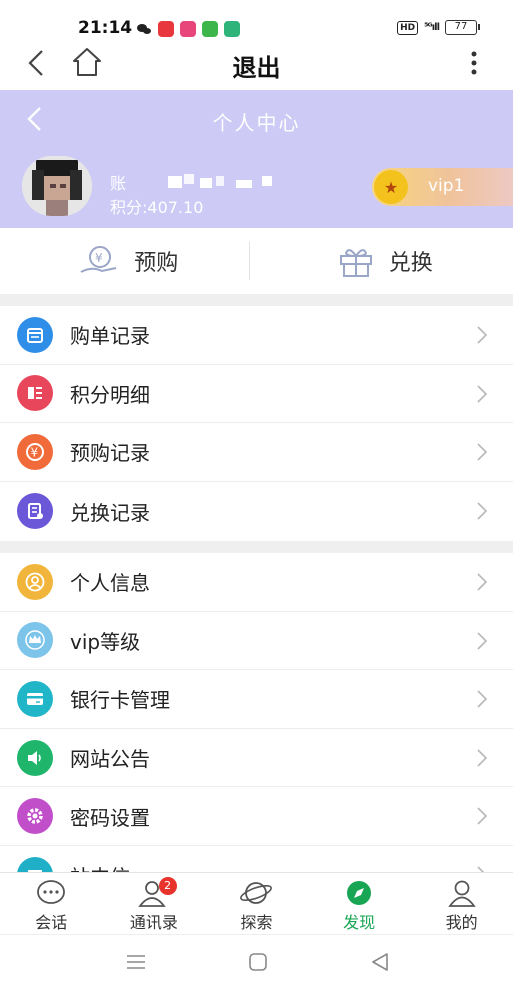  I want to click on menu-item-inbox: 站内信, so click(256, 859).